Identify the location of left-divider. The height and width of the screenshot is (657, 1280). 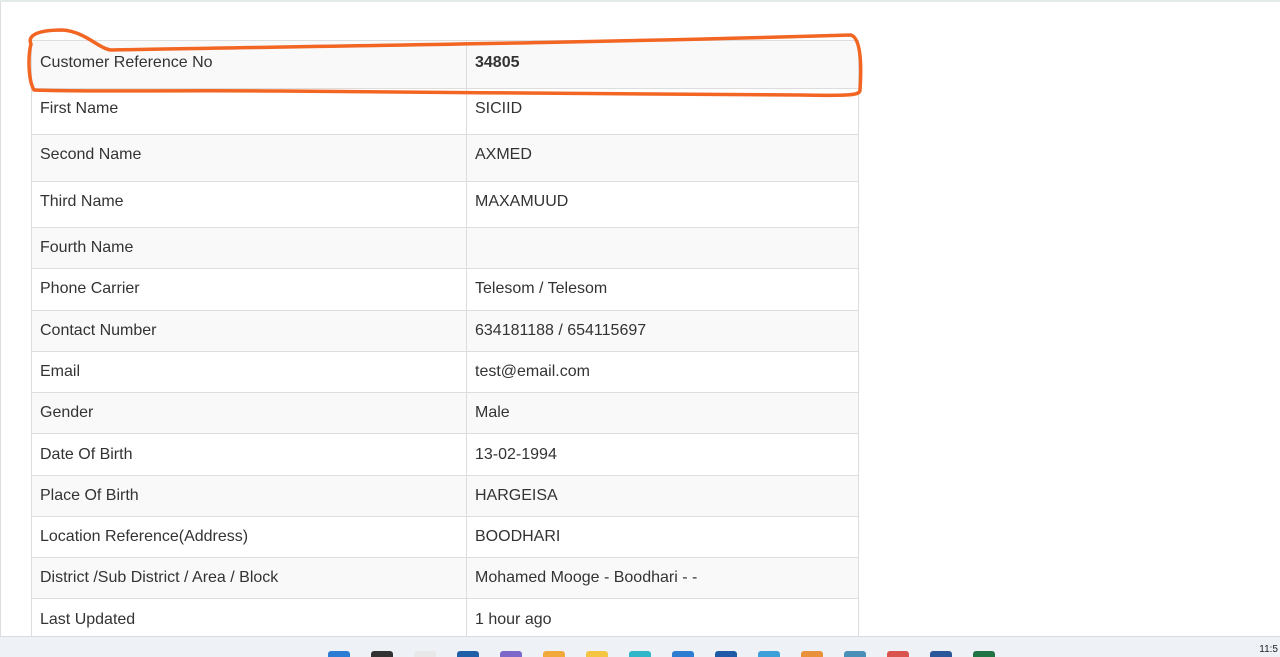
(0, 319).